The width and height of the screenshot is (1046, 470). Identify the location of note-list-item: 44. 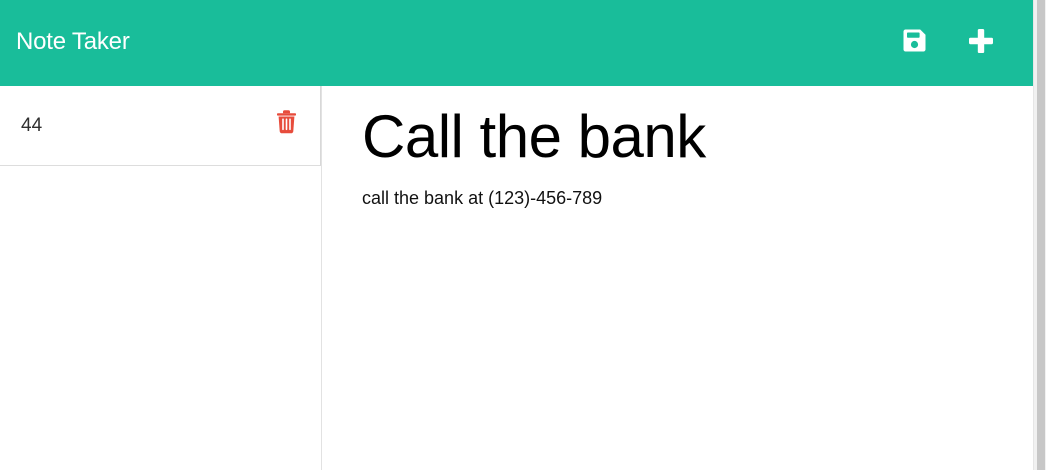
(160, 126).